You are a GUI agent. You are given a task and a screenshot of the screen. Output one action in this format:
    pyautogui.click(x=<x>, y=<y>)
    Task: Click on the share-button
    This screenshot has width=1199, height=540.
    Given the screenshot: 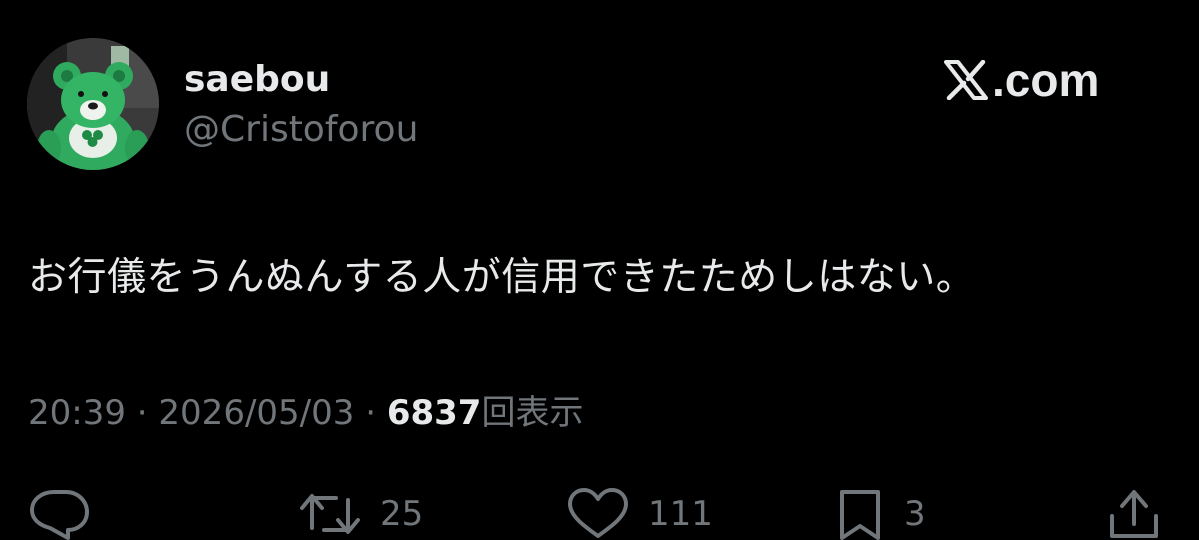 What is the action you would take?
    pyautogui.click(x=1134, y=514)
    